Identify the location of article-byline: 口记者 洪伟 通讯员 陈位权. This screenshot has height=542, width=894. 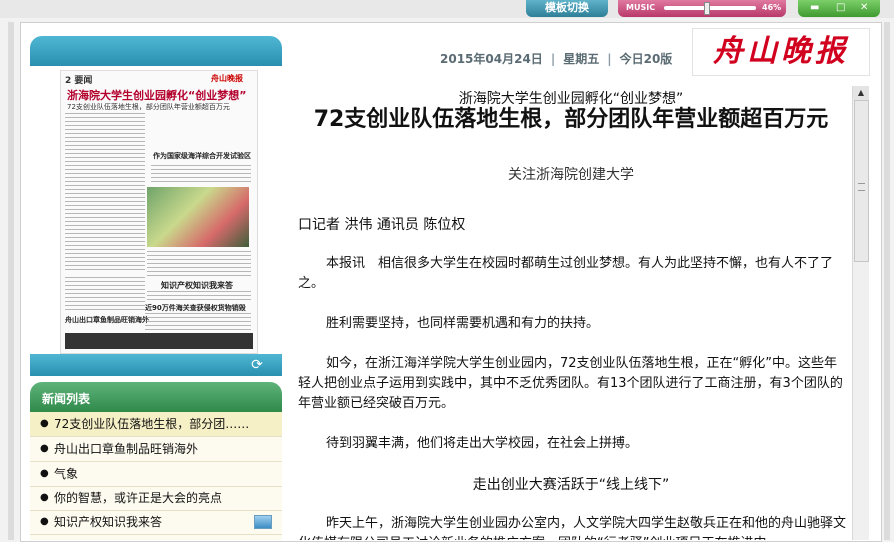
(382, 225).